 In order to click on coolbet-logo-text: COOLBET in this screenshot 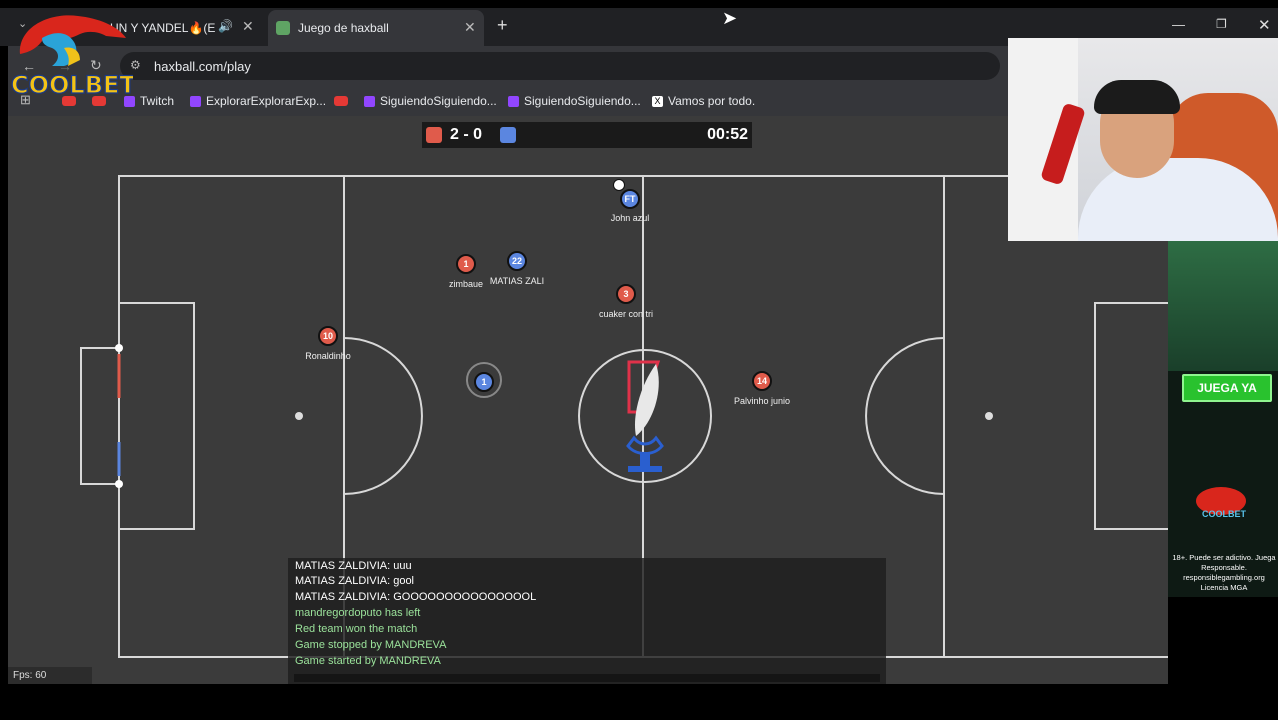, I will do `click(72, 84)`.